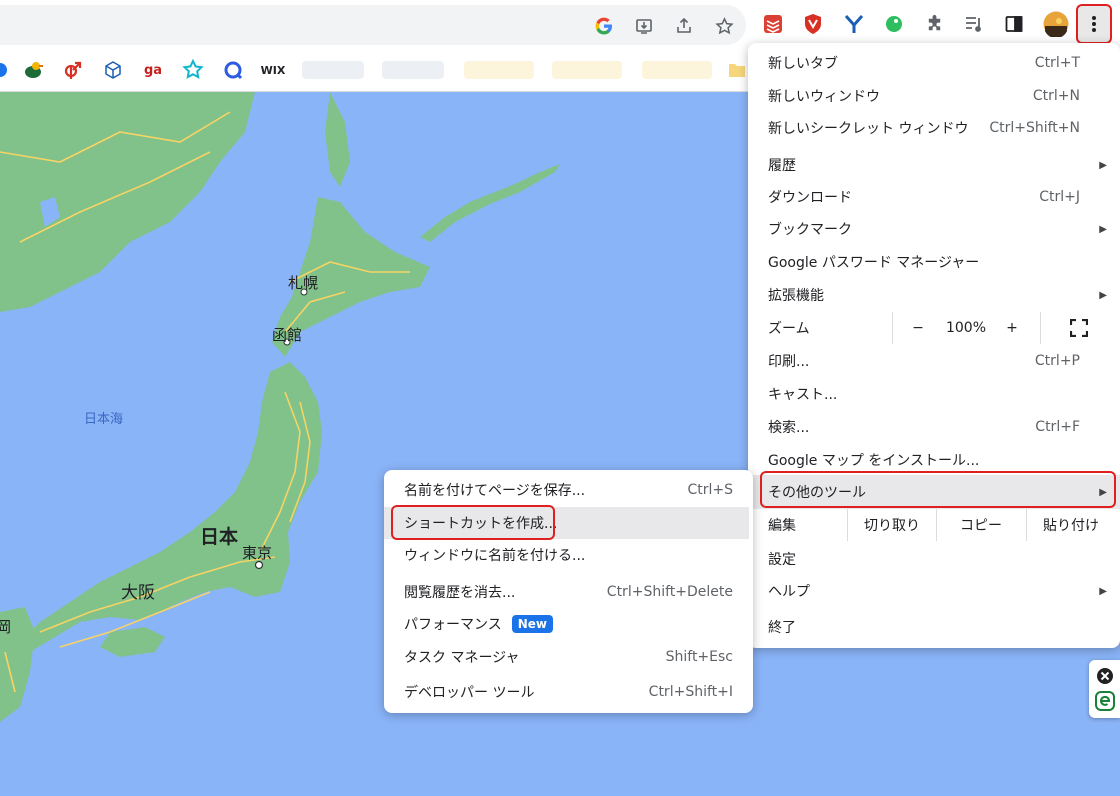 The width and height of the screenshot is (1120, 796). Describe the element at coordinates (1012, 328) in the screenshot. I see `zoom-in-button: +` at that location.